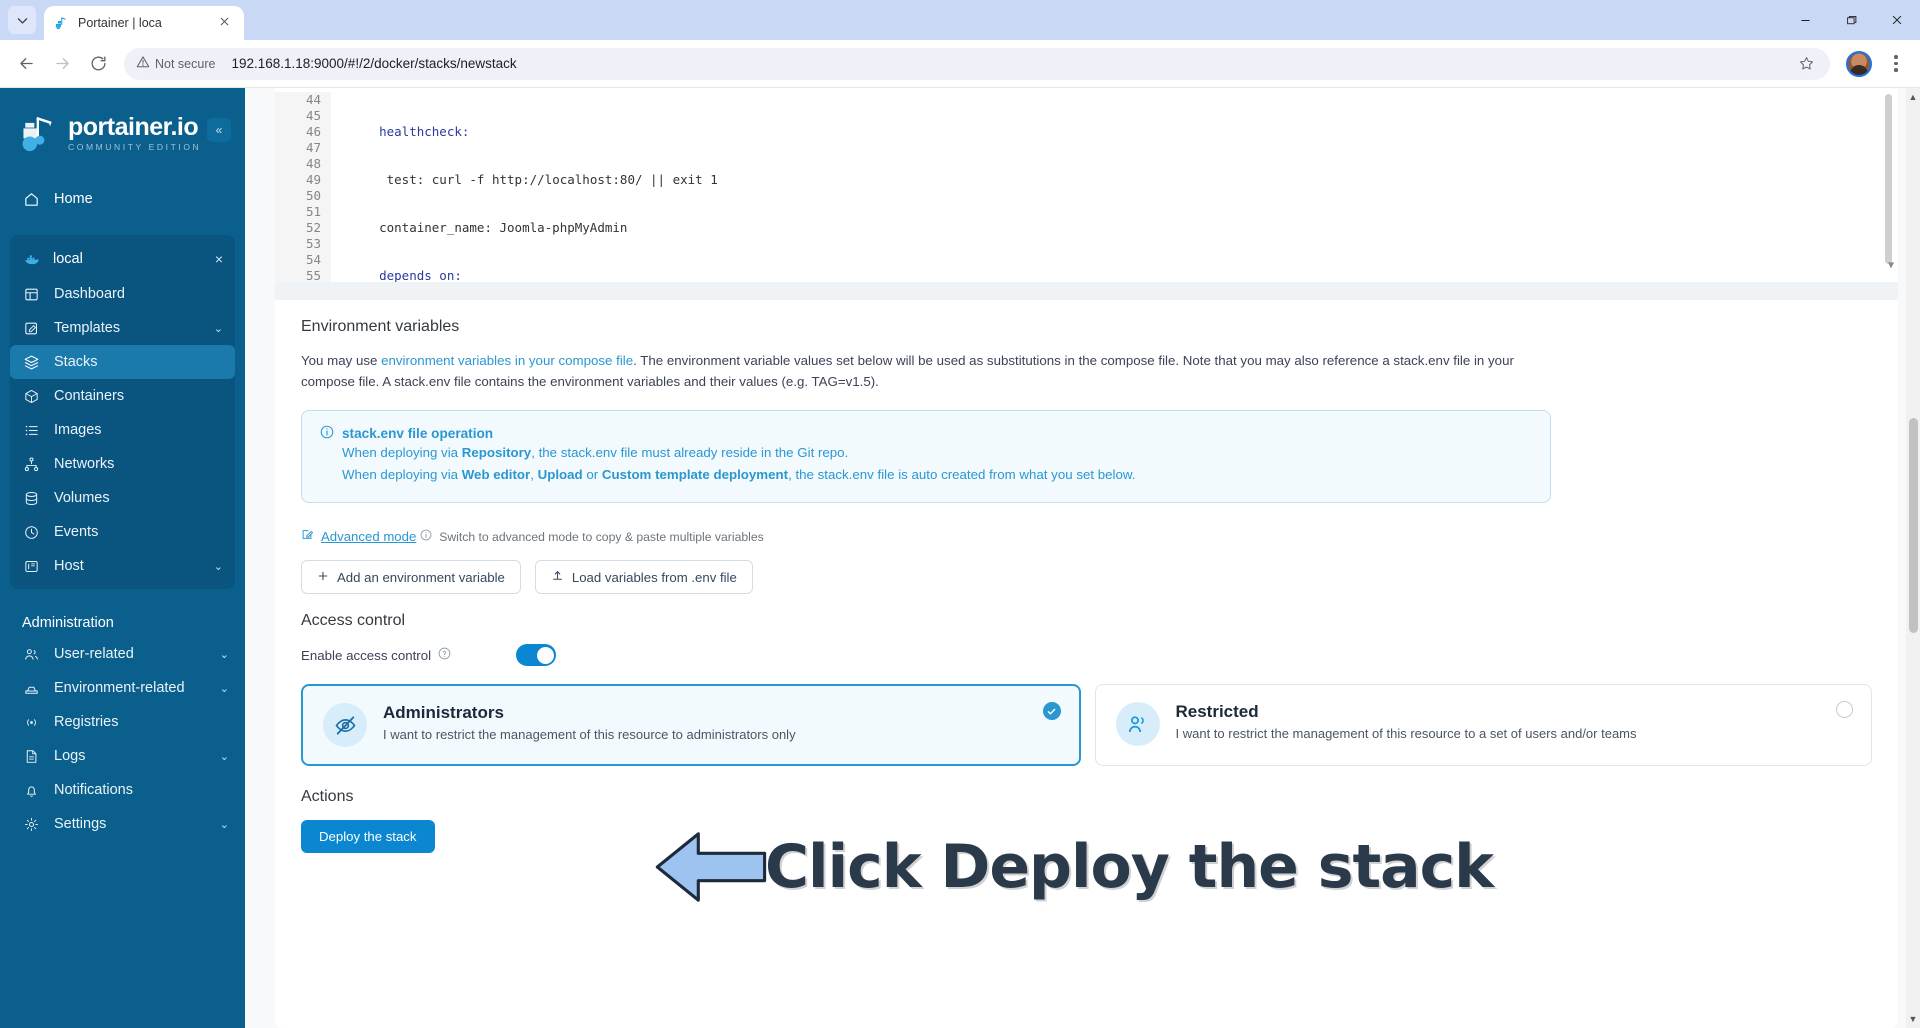 The width and height of the screenshot is (1920, 1028). Describe the element at coordinates (143, 63) in the screenshot. I see `warning-triangle-icon` at that location.